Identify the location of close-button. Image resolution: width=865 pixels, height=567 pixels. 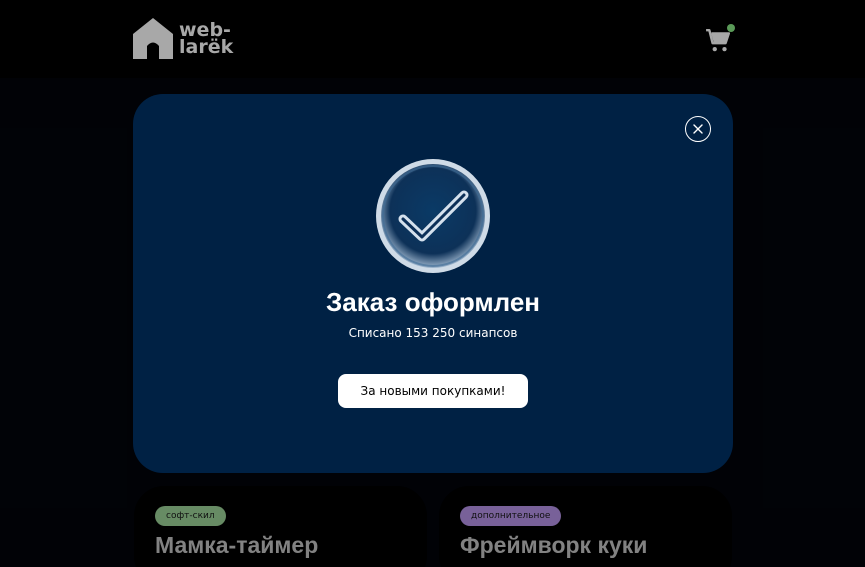
(698, 129).